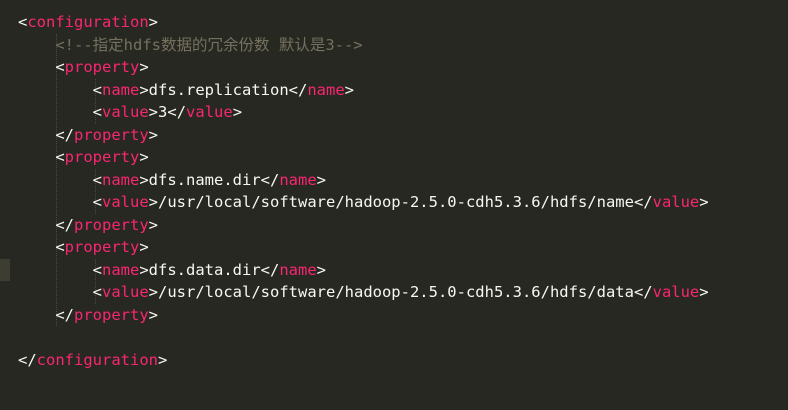 The width and height of the screenshot is (788, 410). What do you see at coordinates (204, 269) in the screenshot?
I see `element-value: dfs.data.dir` at bounding box center [204, 269].